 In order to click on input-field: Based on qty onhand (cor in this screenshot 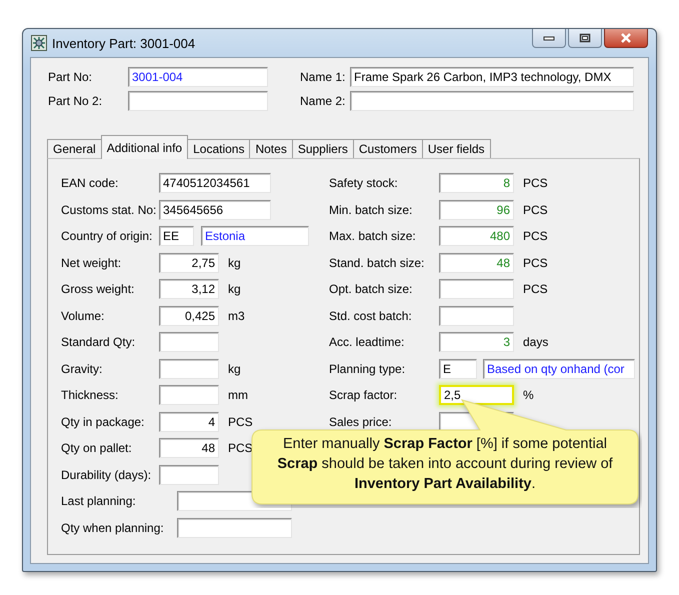, I will do `click(559, 368)`.